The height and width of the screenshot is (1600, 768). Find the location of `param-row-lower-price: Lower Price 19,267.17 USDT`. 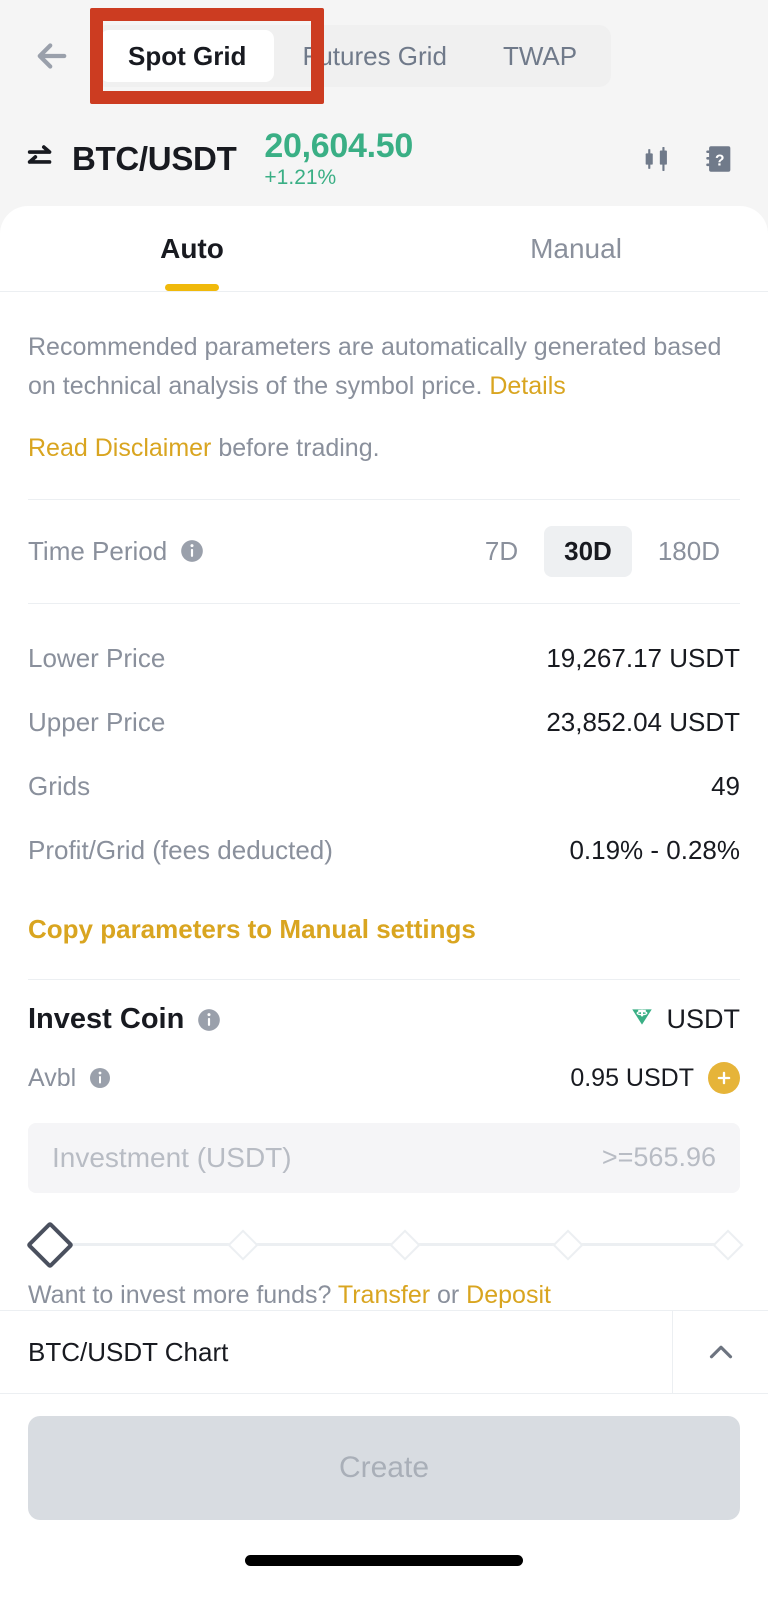

param-row-lower-price: Lower Price 19,267.17 USDT is located at coordinates (384, 658).